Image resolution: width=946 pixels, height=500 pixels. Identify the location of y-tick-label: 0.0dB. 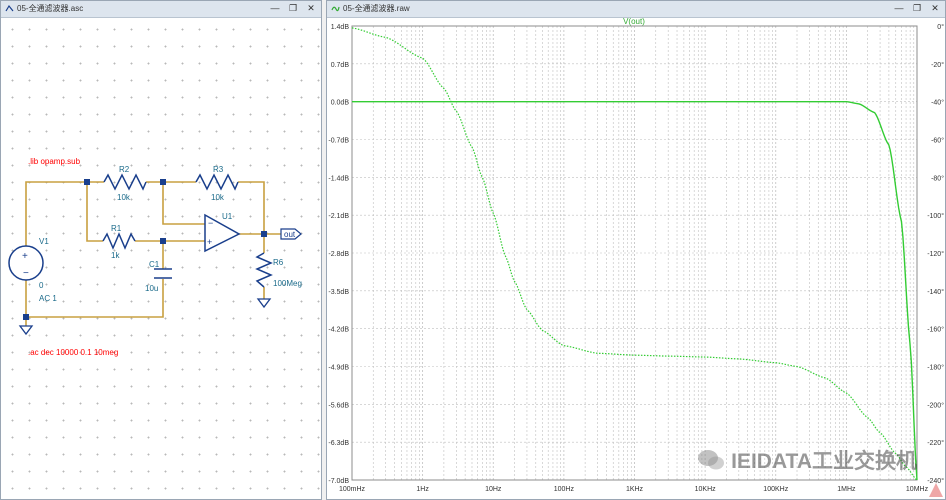
(340, 103).